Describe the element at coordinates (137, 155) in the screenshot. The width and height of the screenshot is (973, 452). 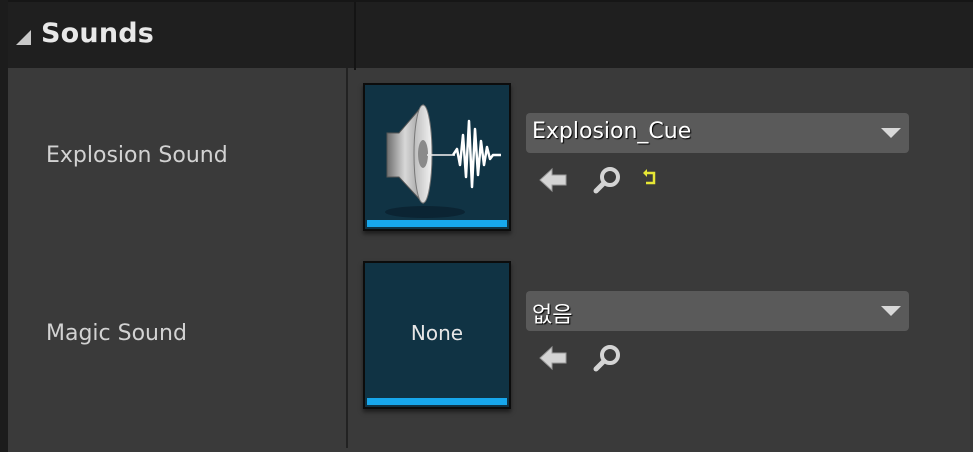
I see `property-label-explosion-sound: Explosion Sound` at that location.